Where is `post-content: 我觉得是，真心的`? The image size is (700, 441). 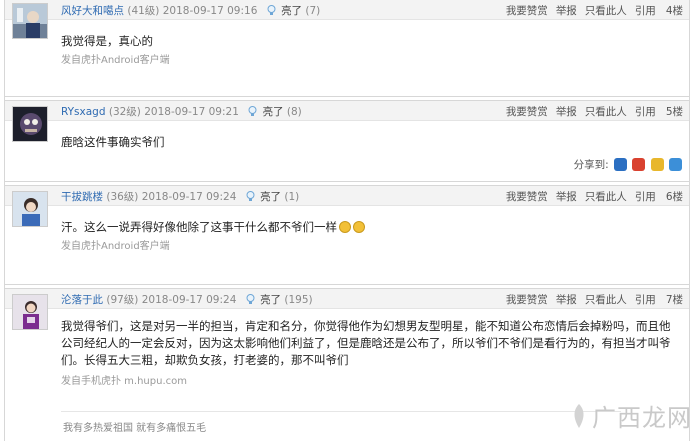 post-content: 我觉得是，真心的 is located at coordinates (107, 41).